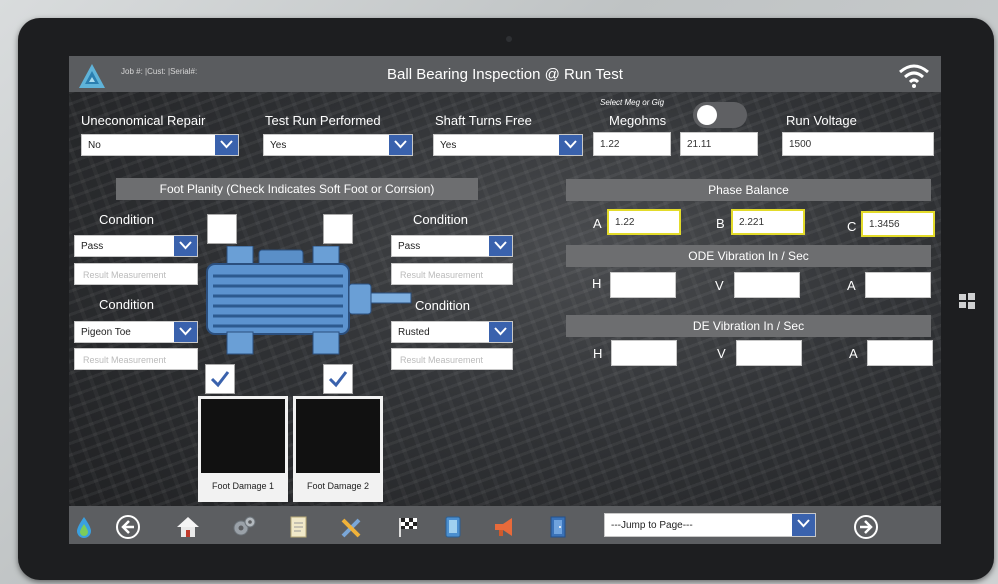 This screenshot has width=998, height=584. Describe the element at coordinates (126, 219) in the screenshot. I see `condition-label-top-left: Condition` at that location.